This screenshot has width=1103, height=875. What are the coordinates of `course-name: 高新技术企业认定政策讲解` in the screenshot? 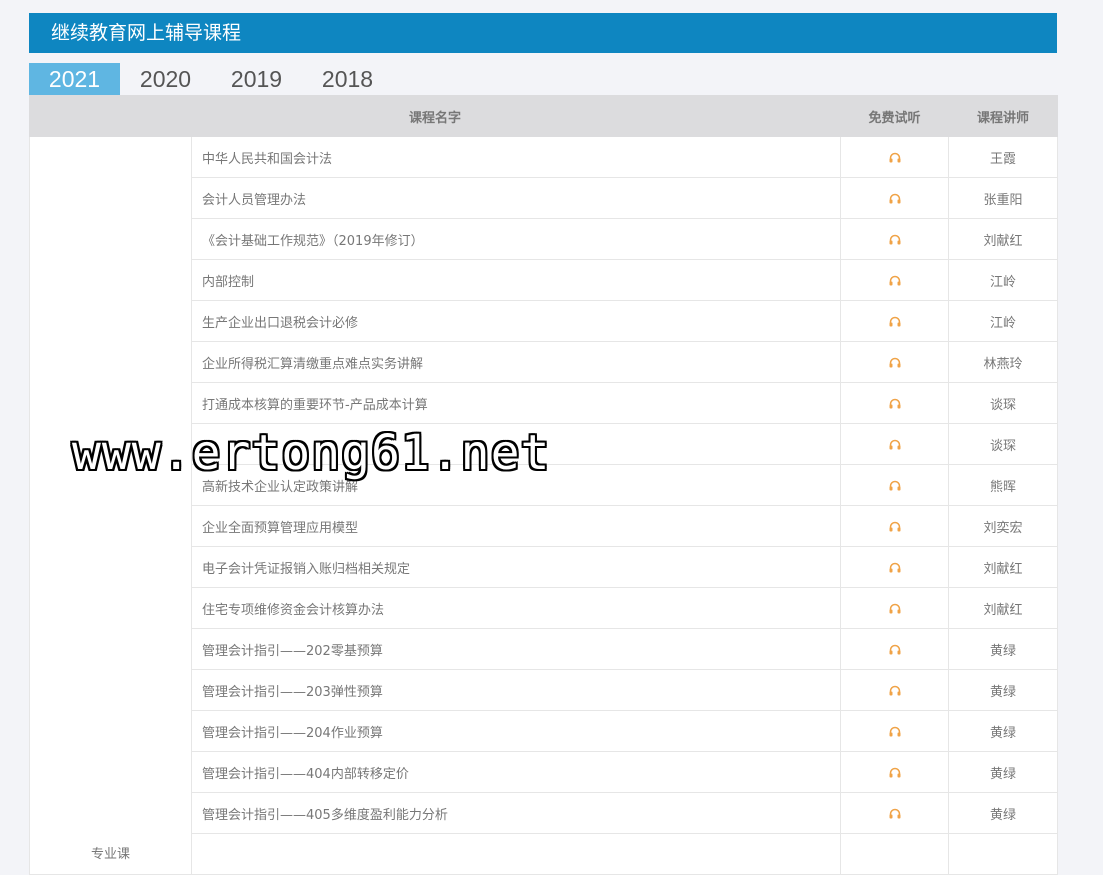 It's located at (516, 485).